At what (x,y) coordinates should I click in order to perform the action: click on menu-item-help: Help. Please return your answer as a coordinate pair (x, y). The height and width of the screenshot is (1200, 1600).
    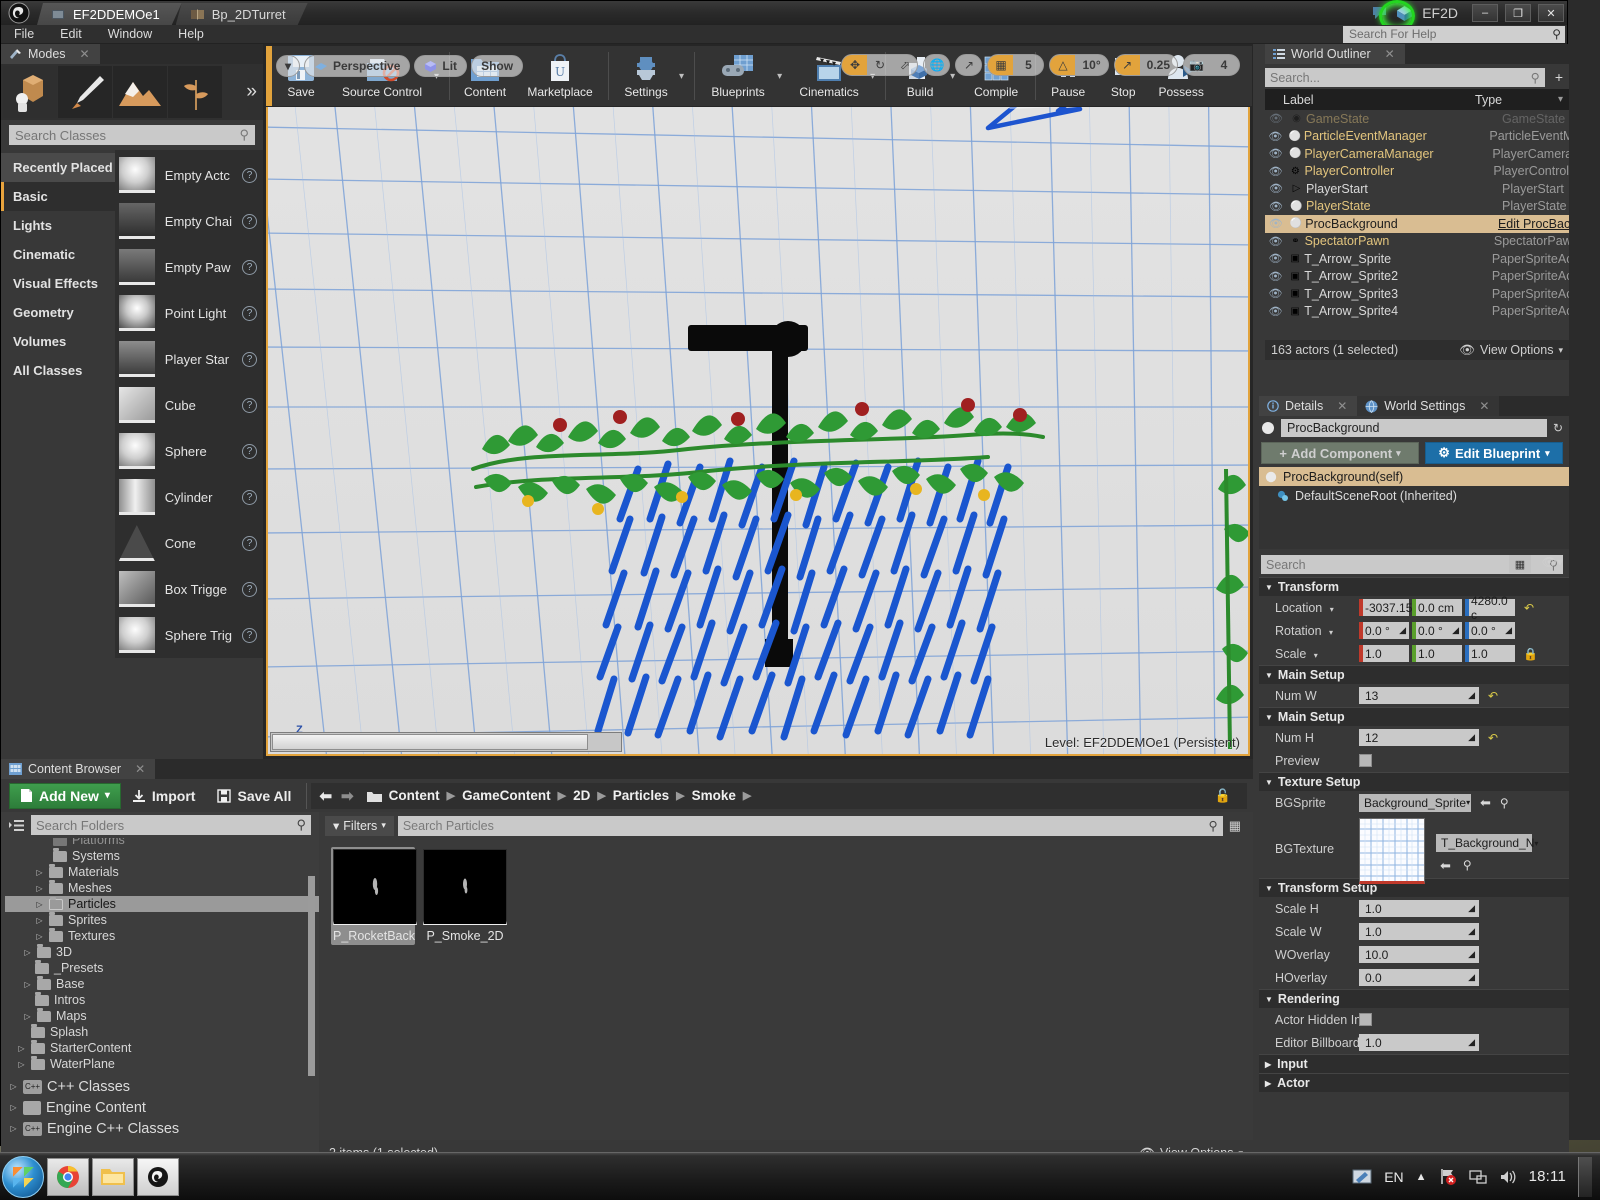
    Looking at the image, I should click on (191, 34).